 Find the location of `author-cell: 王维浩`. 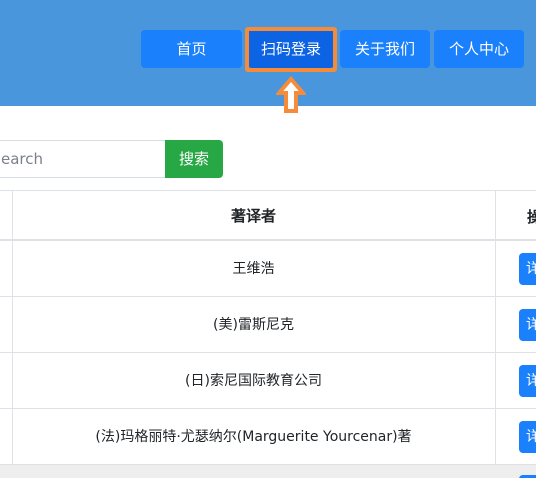

author-cell: 王维浩 is located at coordinates (253, 269).